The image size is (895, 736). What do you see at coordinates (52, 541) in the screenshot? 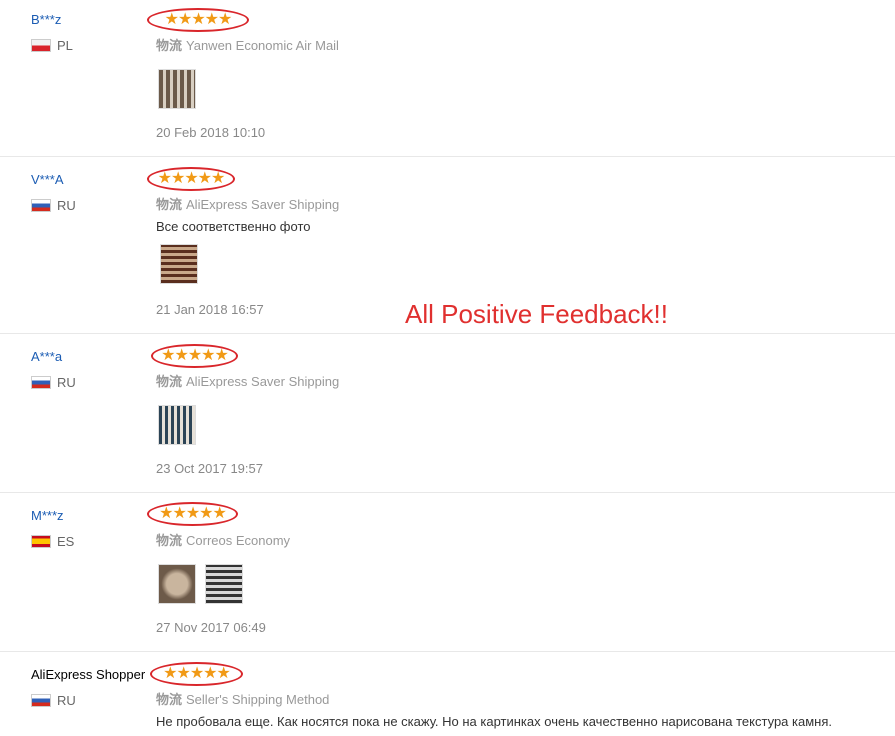
I see `reviewer-country: ES` at bounding box center [52, 541].